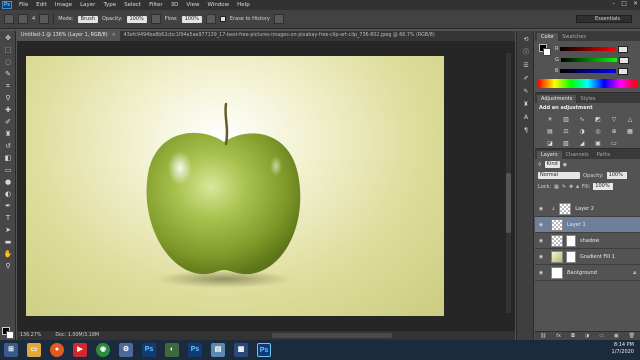 This screenshot has width=640, height=360. I want to click on hand-tool-icon: ✋, so click(8, 254).